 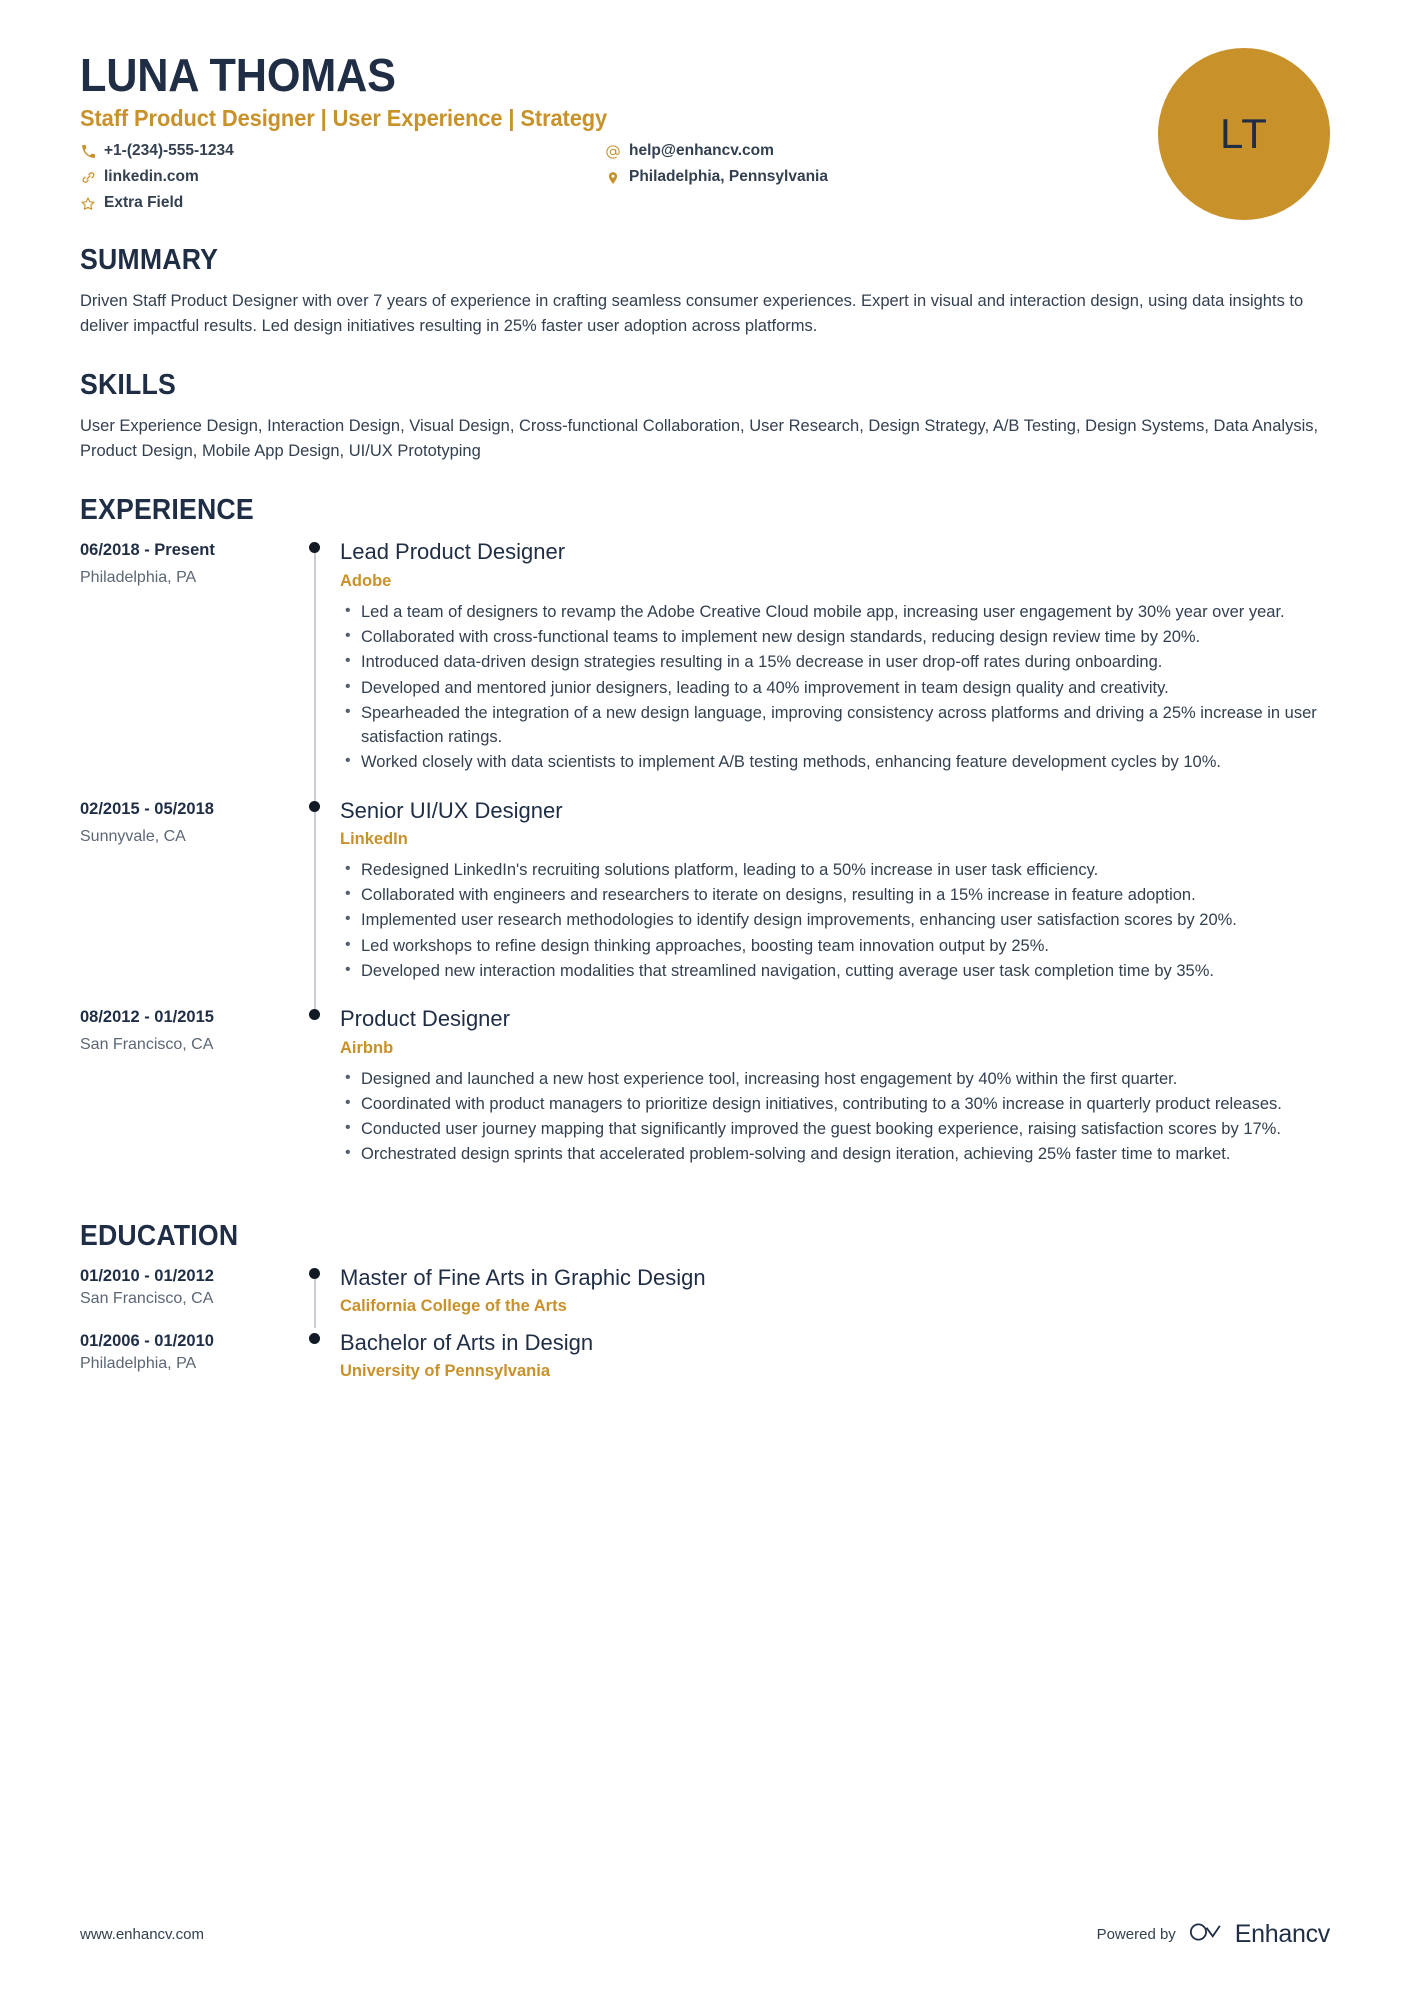 I want to click on experience-entry-date: 06/2018 - Present, so click(x=147, y=550).